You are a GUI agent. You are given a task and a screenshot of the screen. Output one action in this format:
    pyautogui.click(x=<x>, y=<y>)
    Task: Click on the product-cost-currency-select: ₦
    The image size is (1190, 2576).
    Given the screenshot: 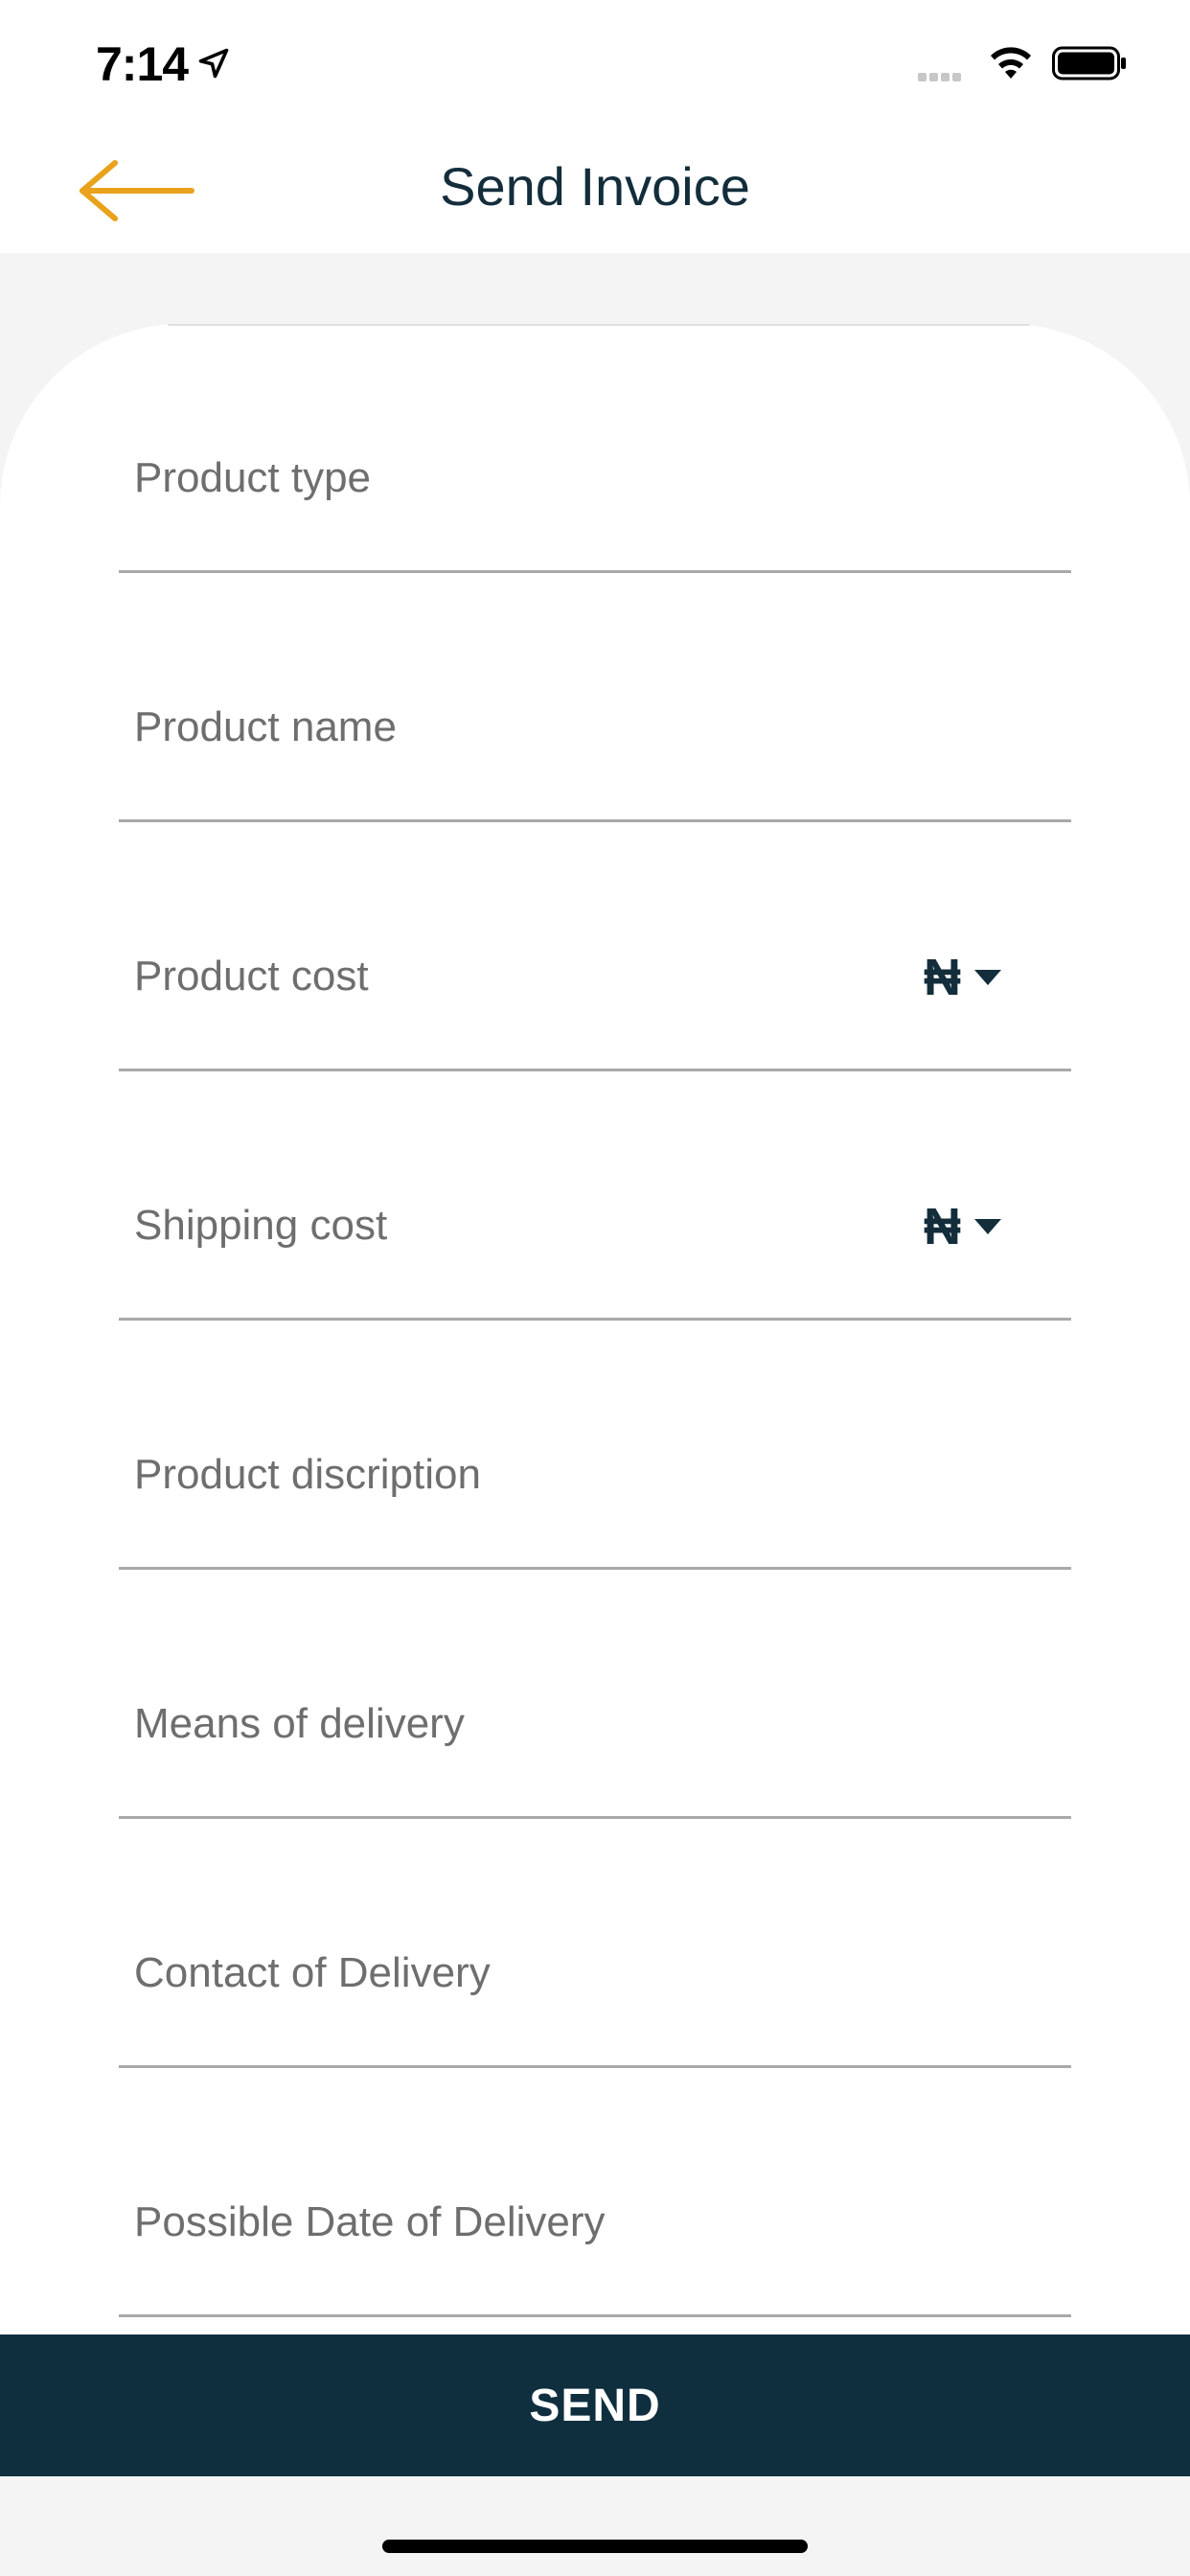 What is the action you would take?
    pyautogui.click(x=982, y=977)
    